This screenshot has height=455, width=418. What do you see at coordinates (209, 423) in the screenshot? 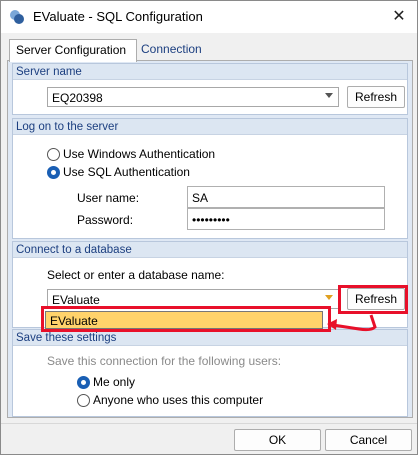
I see `footer-separator` at bounding box center [209, 423].